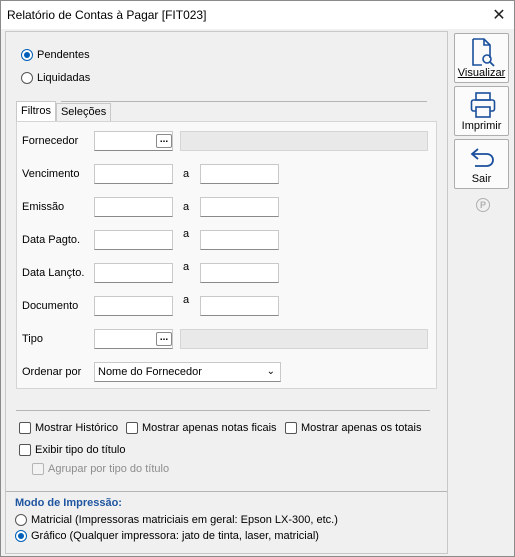 Image resolution: width=515 pixels, height=557 pixels. What do you see at coordinates (25, 428) in the screenshot?
I see `mostrar-historico-box` at bounding box center [25, 428].